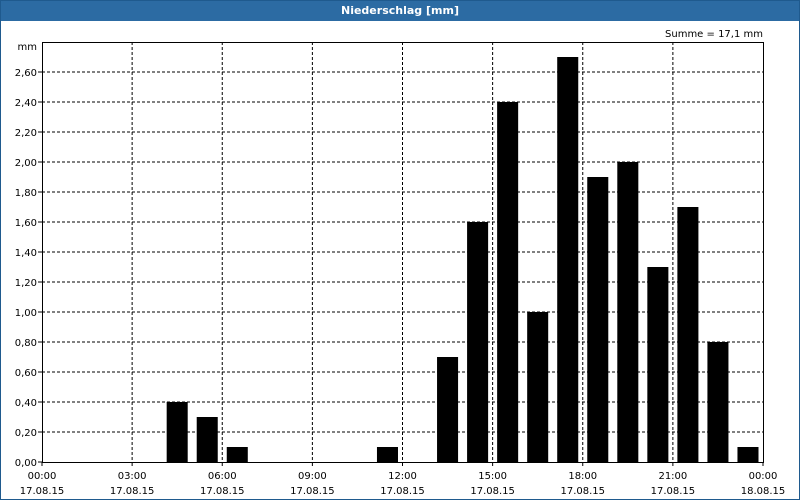 The width and height of the screenshot is (800, 500). I want to click on sum-annotation: Summe = 17,1 mm, so click(714, 34).